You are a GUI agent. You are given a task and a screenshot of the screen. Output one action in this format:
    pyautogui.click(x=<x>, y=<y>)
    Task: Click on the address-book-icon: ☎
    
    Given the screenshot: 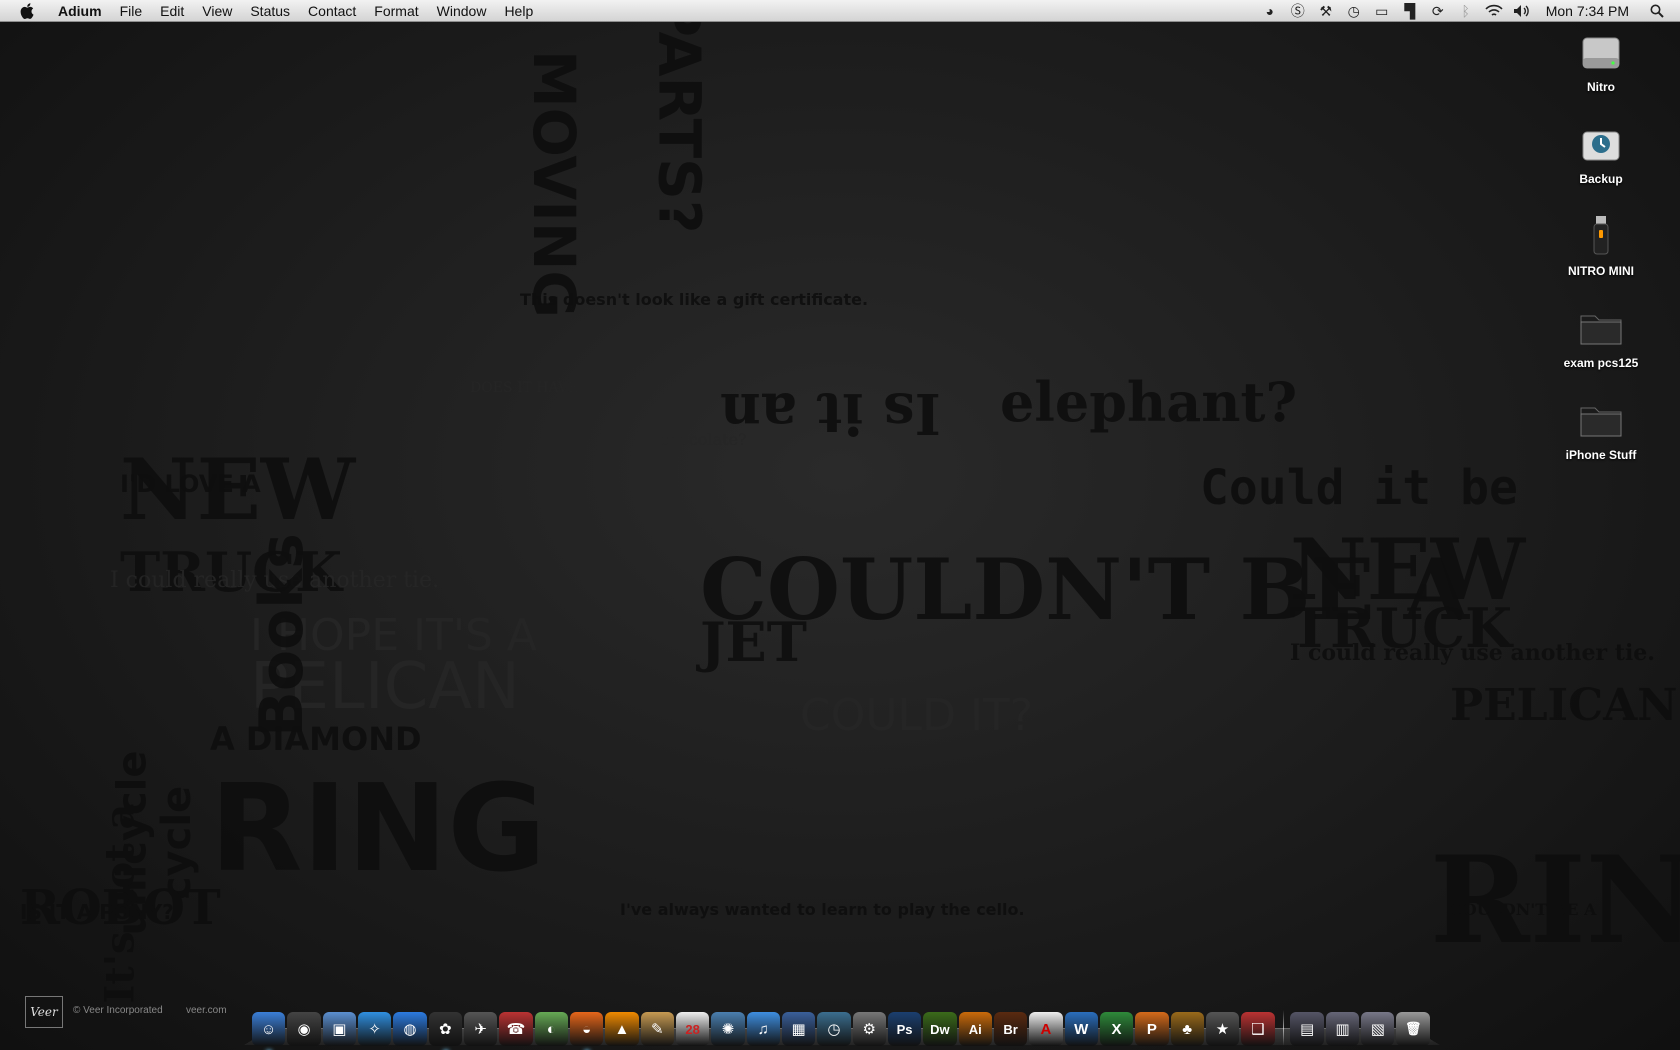 What is the action you would take?
    pyautogui.click(x=516, y=1029)
    